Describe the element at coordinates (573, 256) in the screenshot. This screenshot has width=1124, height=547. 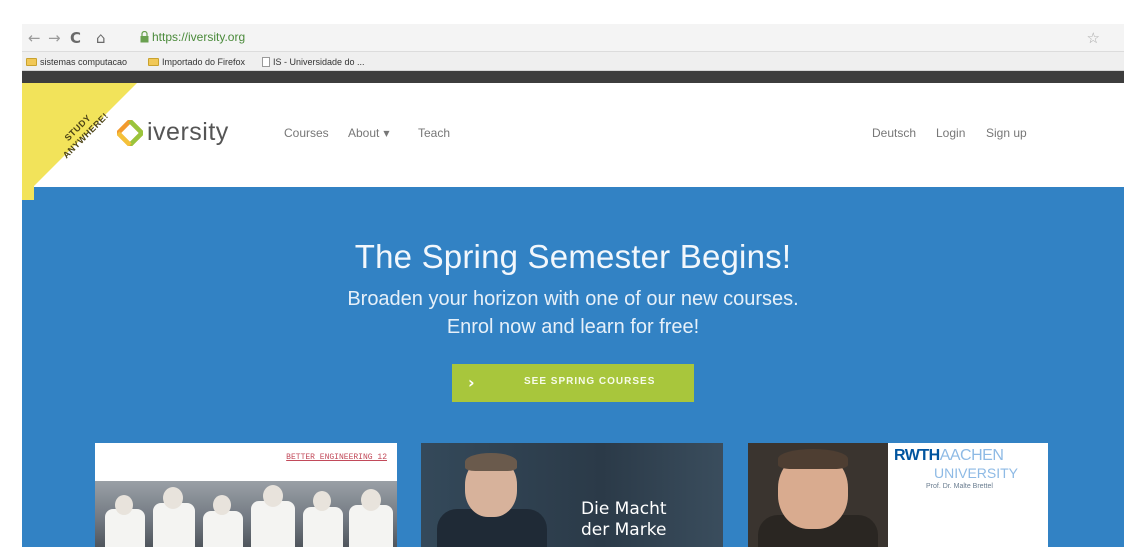
I see `hero-title: The Spring Semester Begins!` at that location.